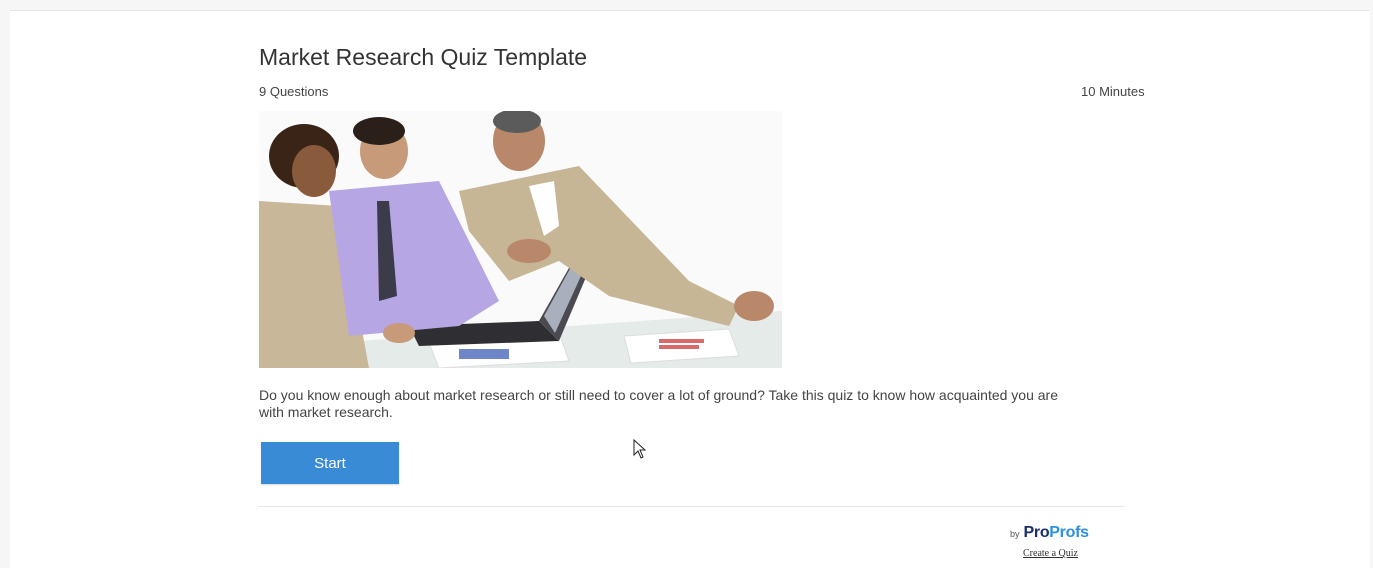  I want to click on quiz-title: Market Research Quiz Template, so click(423, 57).